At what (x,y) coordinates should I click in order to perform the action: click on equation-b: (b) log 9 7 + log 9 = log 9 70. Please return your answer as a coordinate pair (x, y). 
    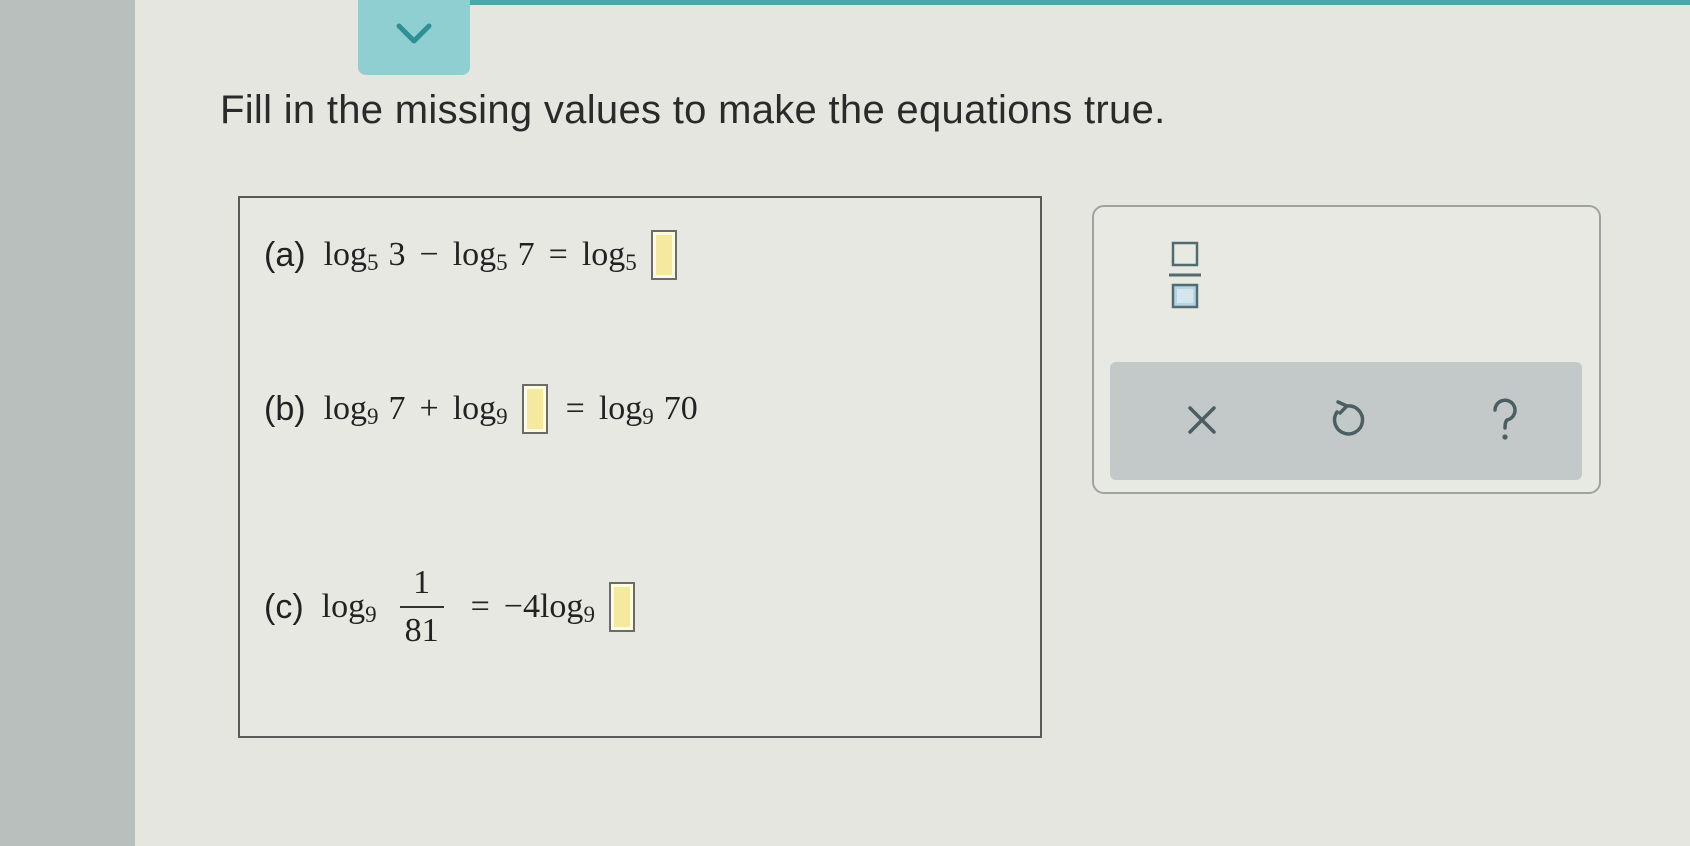
    Looking at the image, I should click on (481, 409).